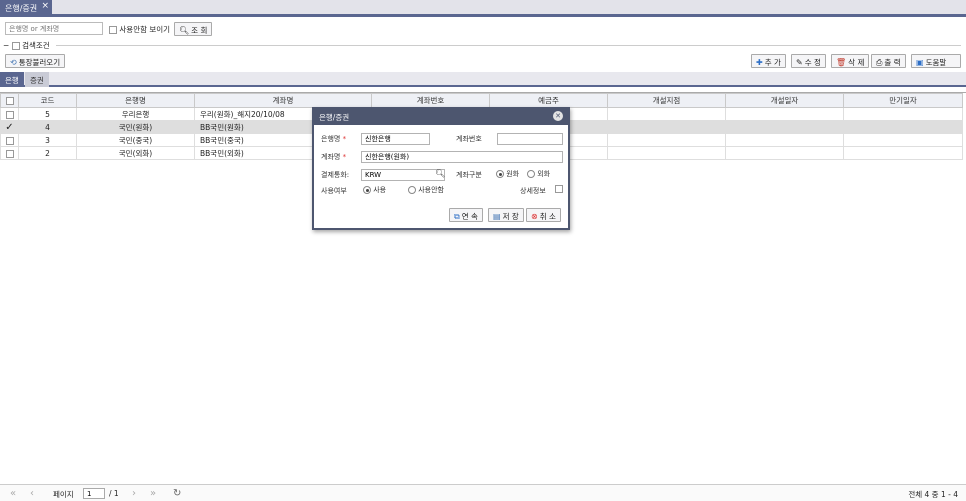 The image size is (966, 501). Describe the element at coordinates (457, 216) in the screenshot. I see `continue-icon: ⧉` at that location.